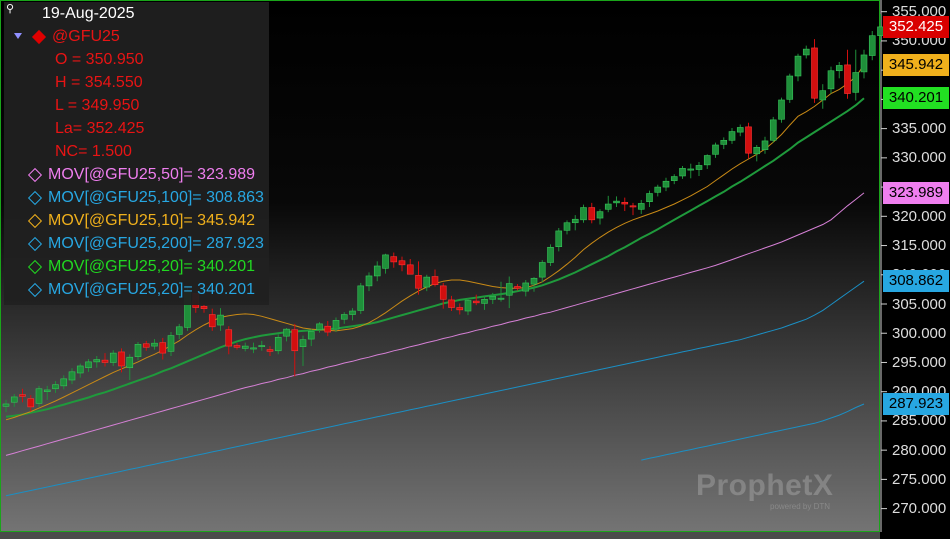  Describe the element at coordinates (18, 36) in the screenshot. I see `collapse-arrow-icon` at that location.